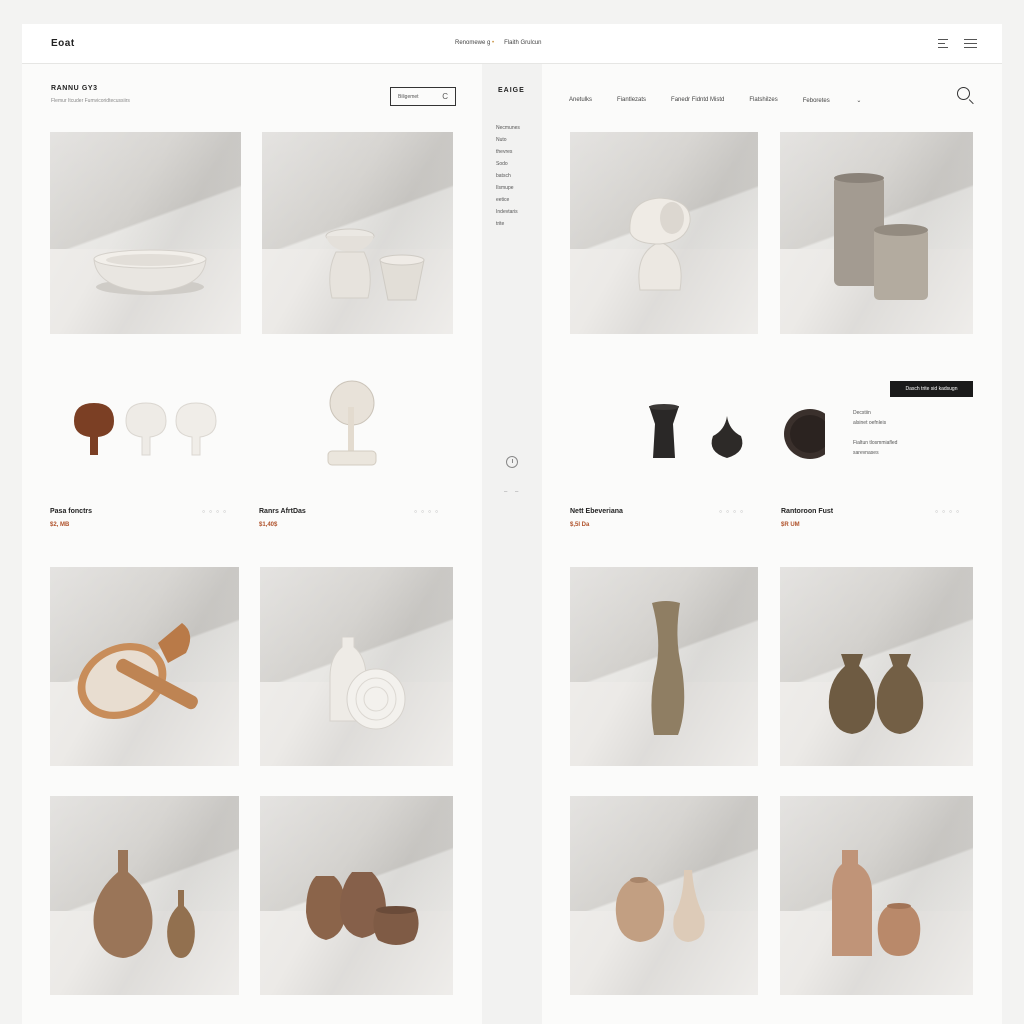 This screenshot has height=1024, width=1024. Describe the element at coordinates (362, 908) in the screenshot. I see `clay-pots-illustration` at that location.